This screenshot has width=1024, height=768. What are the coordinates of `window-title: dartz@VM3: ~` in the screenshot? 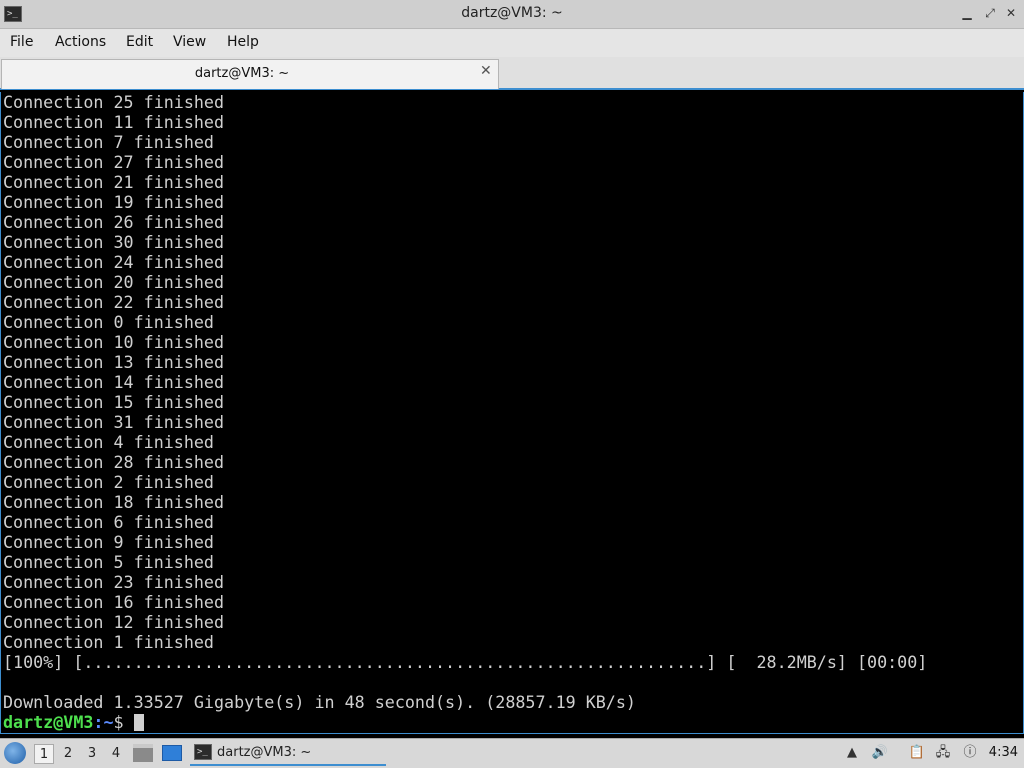 It's located at (512, 13).